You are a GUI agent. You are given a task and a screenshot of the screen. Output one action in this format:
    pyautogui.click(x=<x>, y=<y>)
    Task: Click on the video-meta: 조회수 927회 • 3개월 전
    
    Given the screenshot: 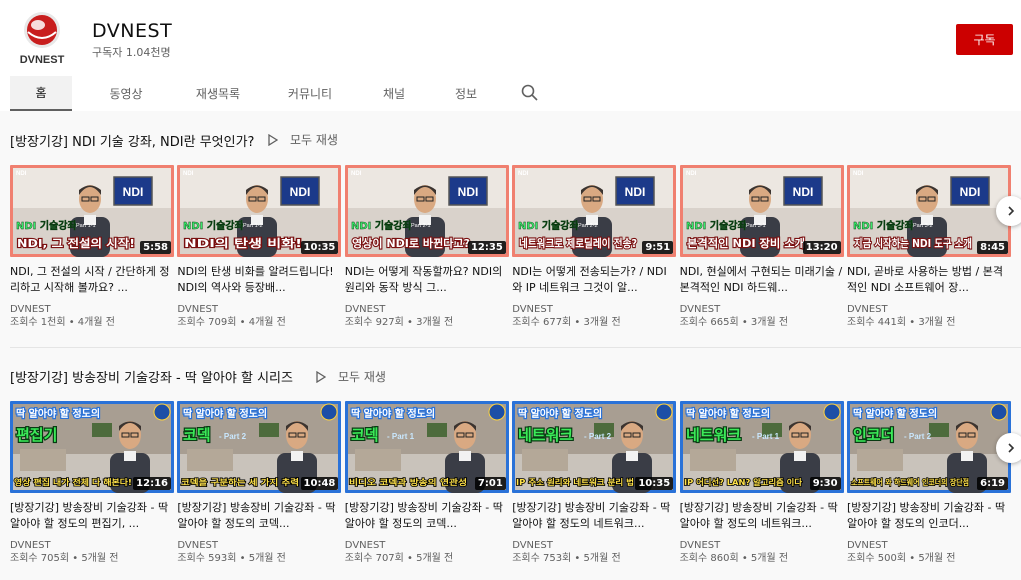 What is the action you would take?
    pyautogui.click(x=399, y=322)
    